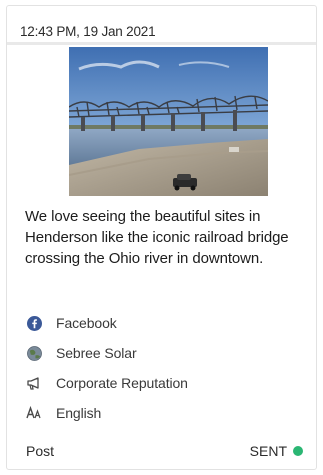 The image size is (323, 475). What do you see at coordinates (161, 43) in the screenshot?
I see `header-divider` at bounding box center [161, 43].